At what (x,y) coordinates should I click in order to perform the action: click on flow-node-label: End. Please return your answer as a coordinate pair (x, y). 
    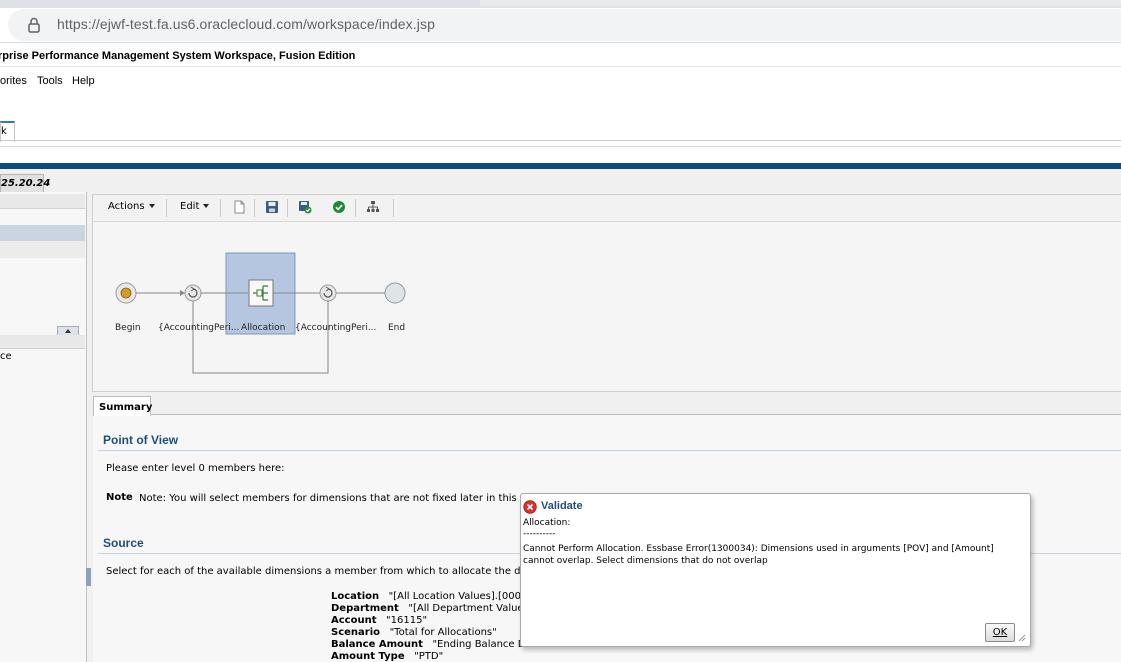
    Looking at the image, I should click on (397, 328).